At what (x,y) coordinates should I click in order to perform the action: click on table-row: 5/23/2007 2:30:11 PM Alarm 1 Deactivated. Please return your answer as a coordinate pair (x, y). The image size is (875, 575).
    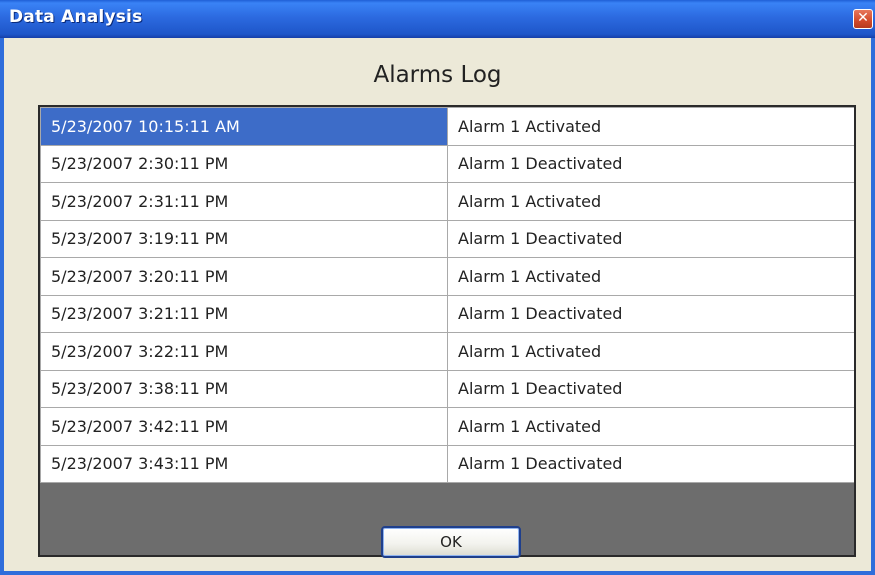
    Looking at the image, I should click on (447, 163).